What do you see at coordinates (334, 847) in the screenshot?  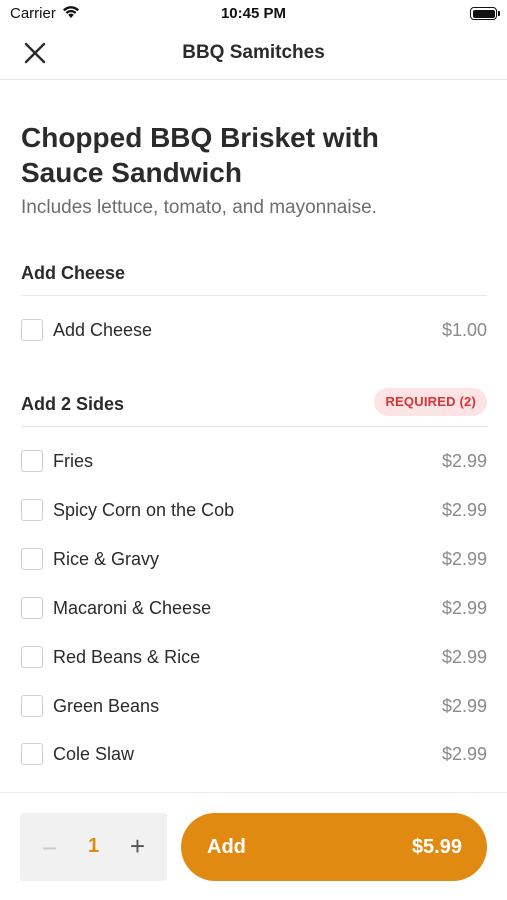 I see `add-to-cart-button: Add $5.99` at bounding box center [334, 847].